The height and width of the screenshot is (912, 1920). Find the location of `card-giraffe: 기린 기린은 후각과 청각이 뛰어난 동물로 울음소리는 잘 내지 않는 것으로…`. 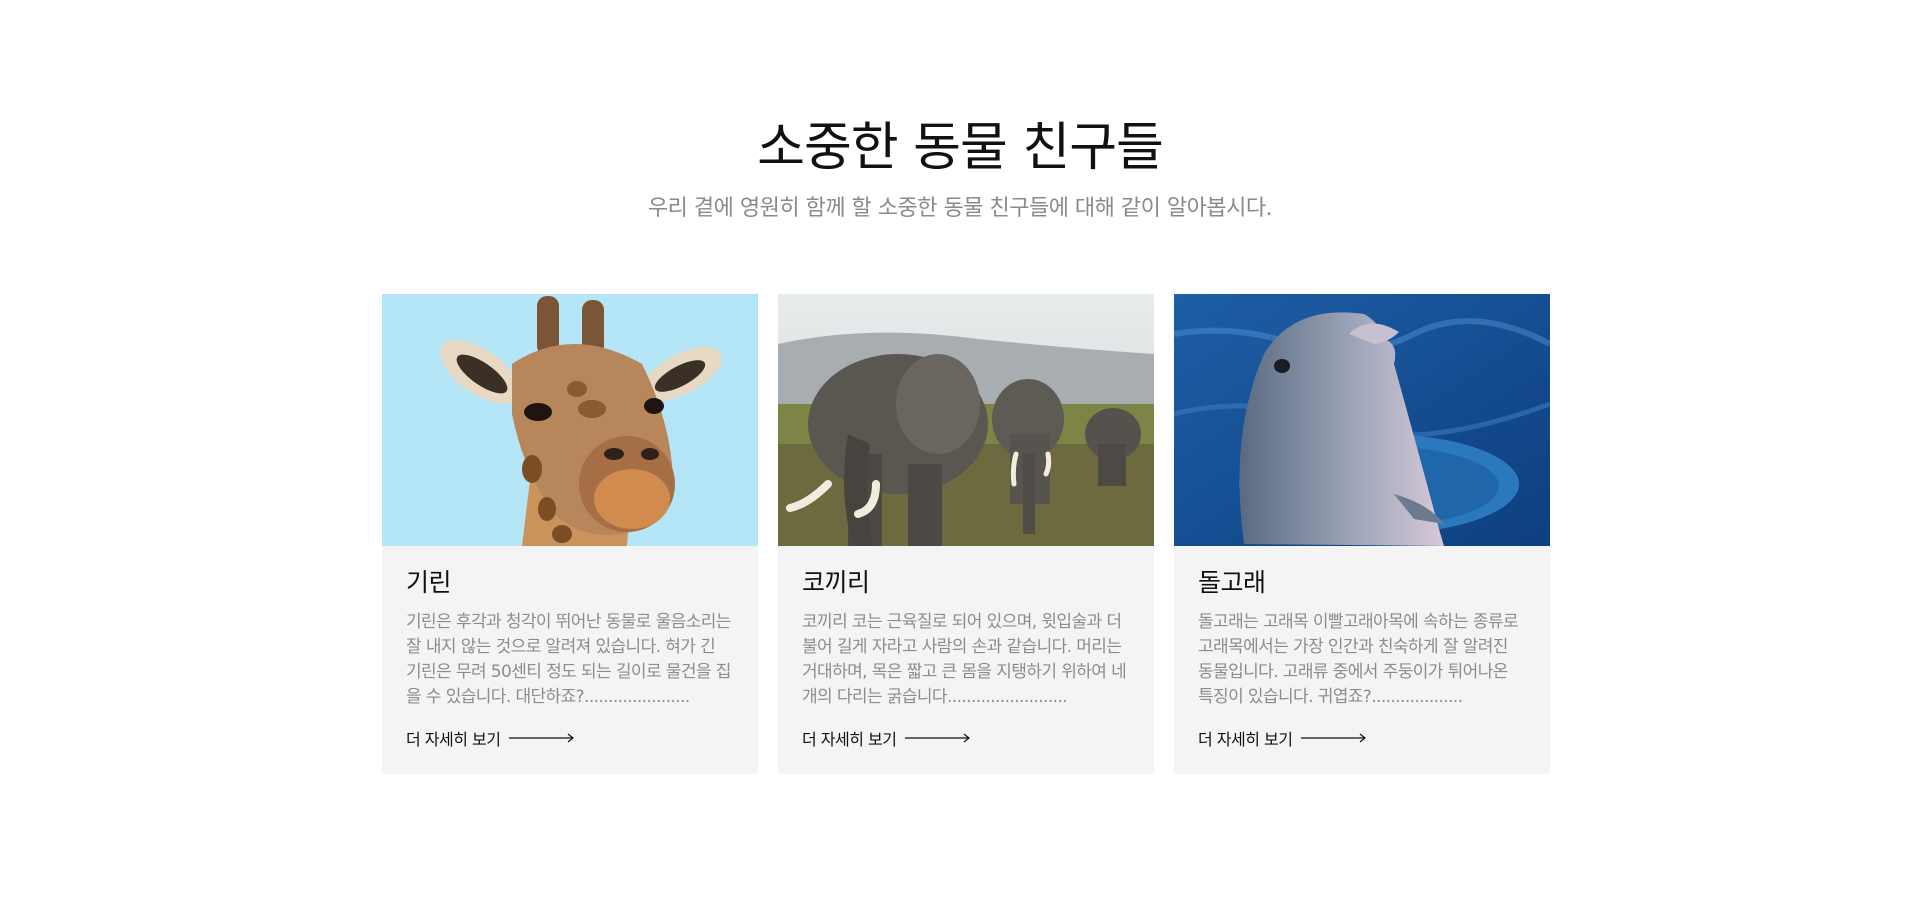

card-giraffe: 기린 기린은 후각과 청각이 뛰어난 동물로 울음소리는 잘 내지 않는 것으로… is located at coordinates (570, 534).